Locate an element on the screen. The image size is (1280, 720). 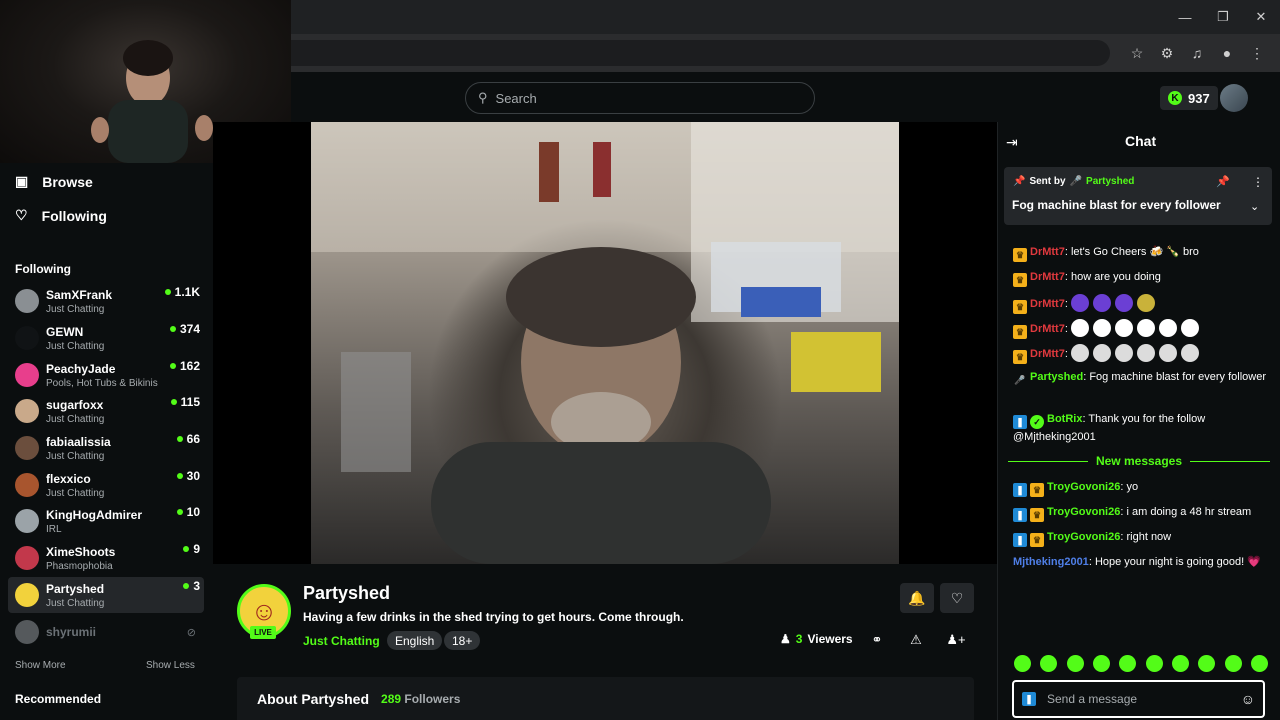
pinned-menu-icon: ⋮ is located at coordinates (1258, 182).